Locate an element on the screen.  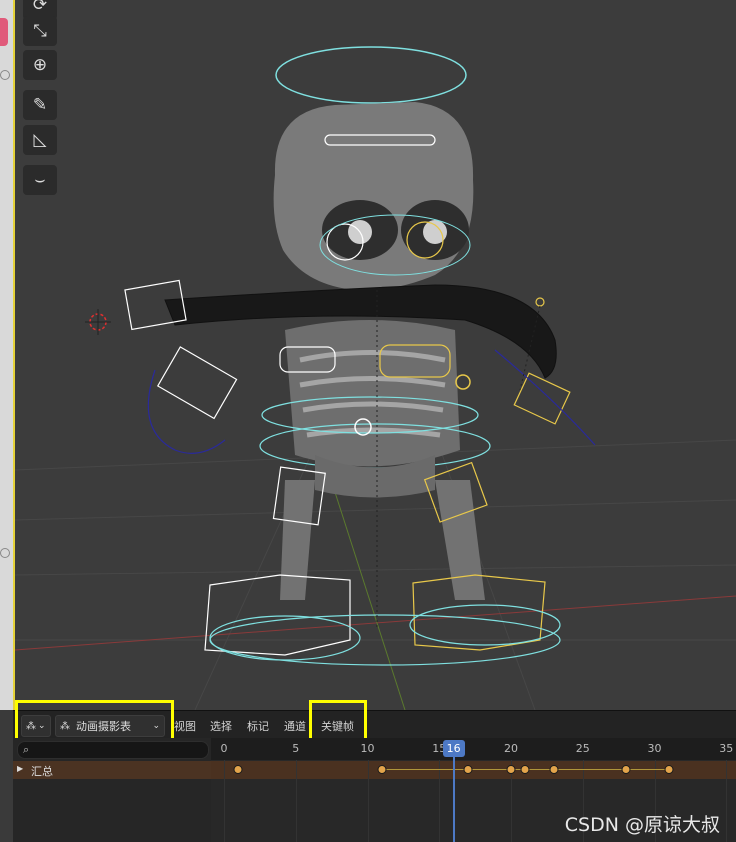
scale-icon: ⤡ is located at coordinates (40, 31).